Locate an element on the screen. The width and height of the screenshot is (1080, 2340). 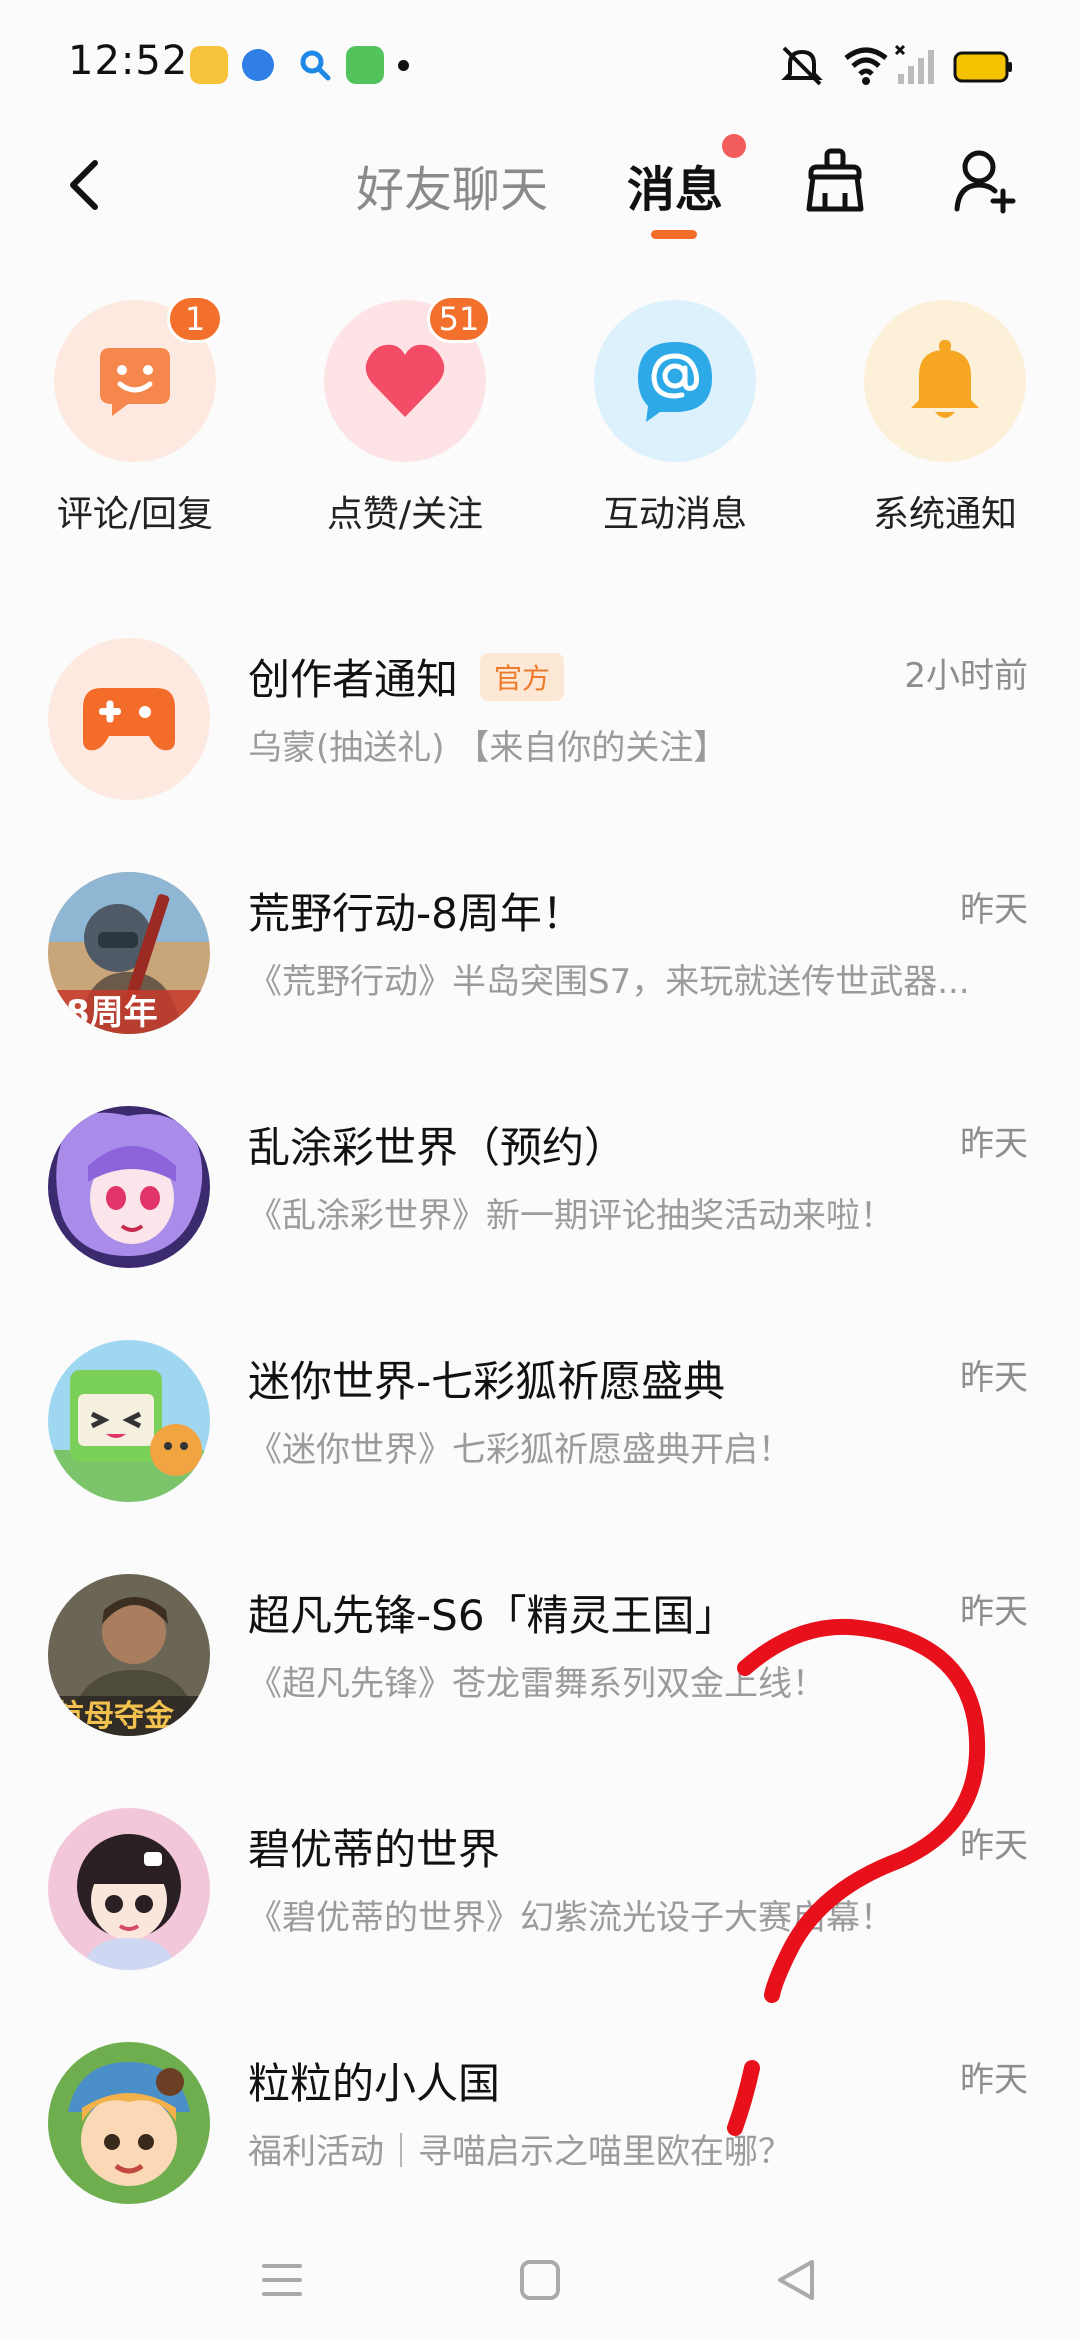
smile-chat-icon is located at coordinates (135, 382).